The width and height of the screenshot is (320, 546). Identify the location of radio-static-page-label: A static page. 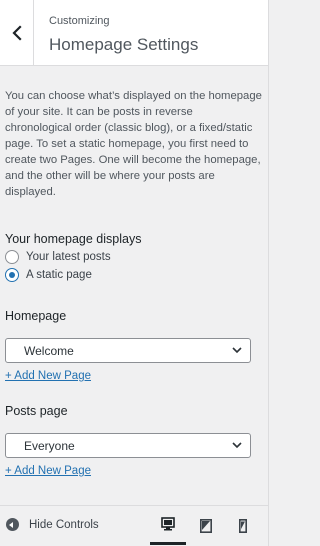
(59, 275).